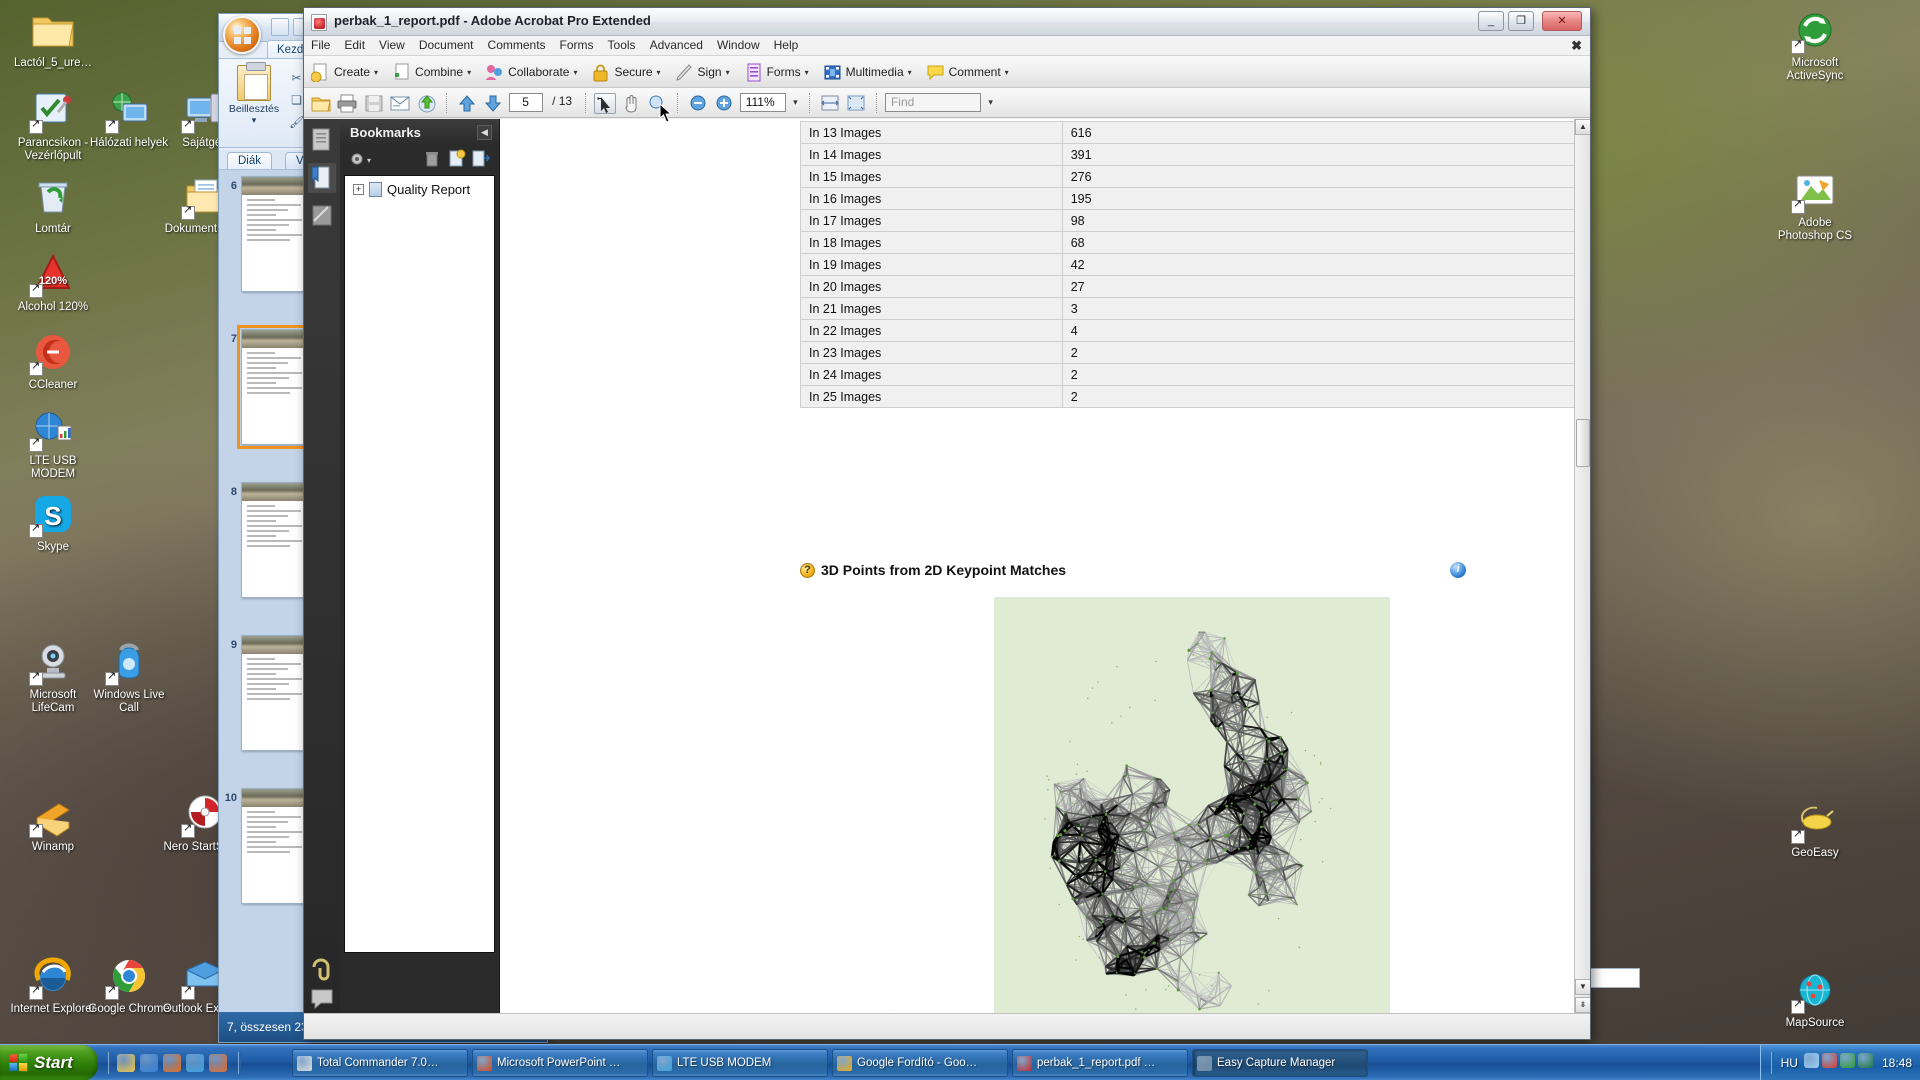  I want to click on desktop-icon-geoeasy: GeoEasy, so click(1815, 828).